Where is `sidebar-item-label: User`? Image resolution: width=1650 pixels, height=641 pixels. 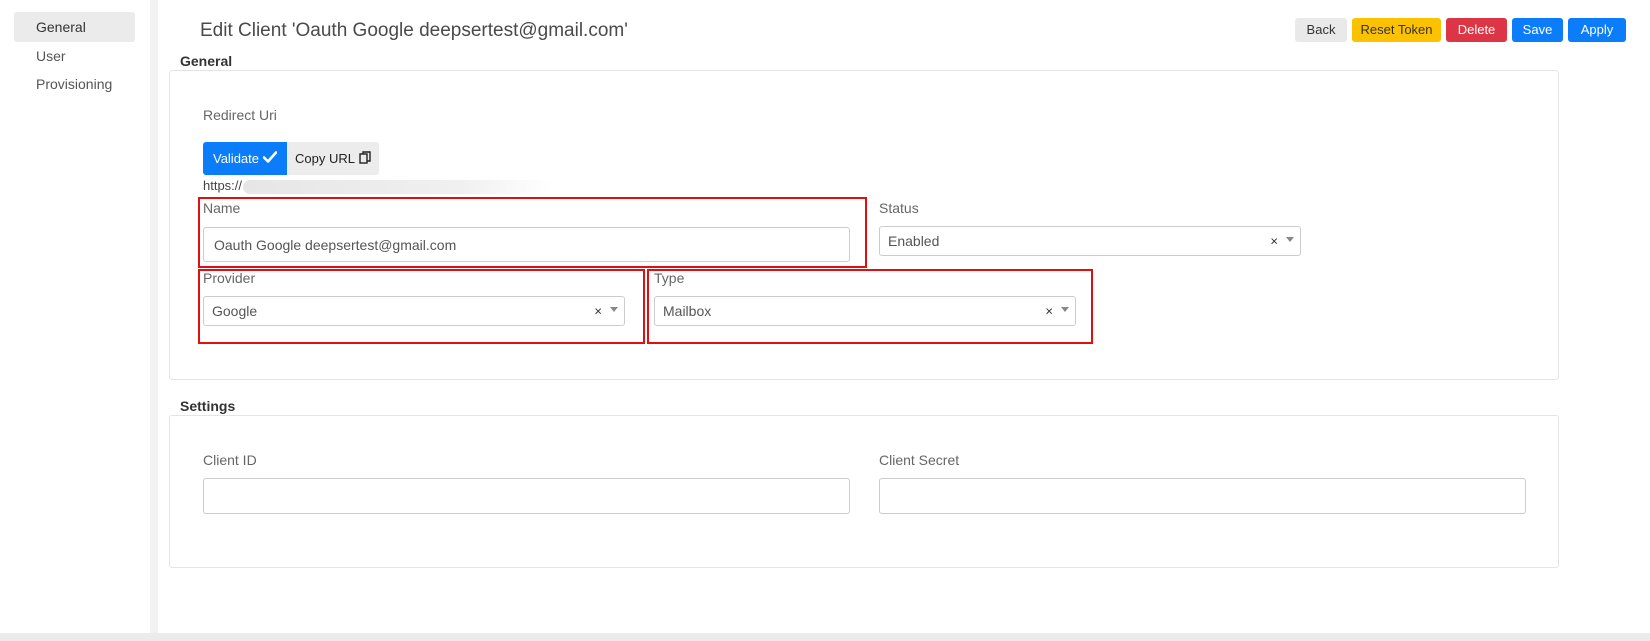
sidebar-item-label: User is located at coordinates (51, 56).